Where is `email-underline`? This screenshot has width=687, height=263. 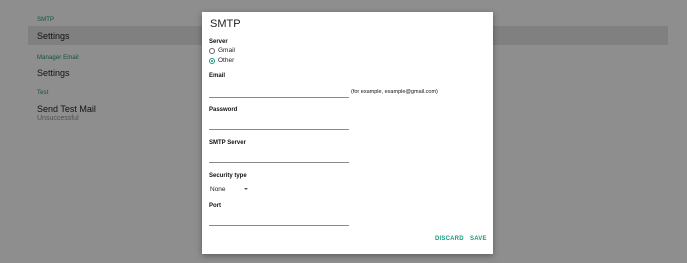
email-underline is located at coordinates (279, 97).